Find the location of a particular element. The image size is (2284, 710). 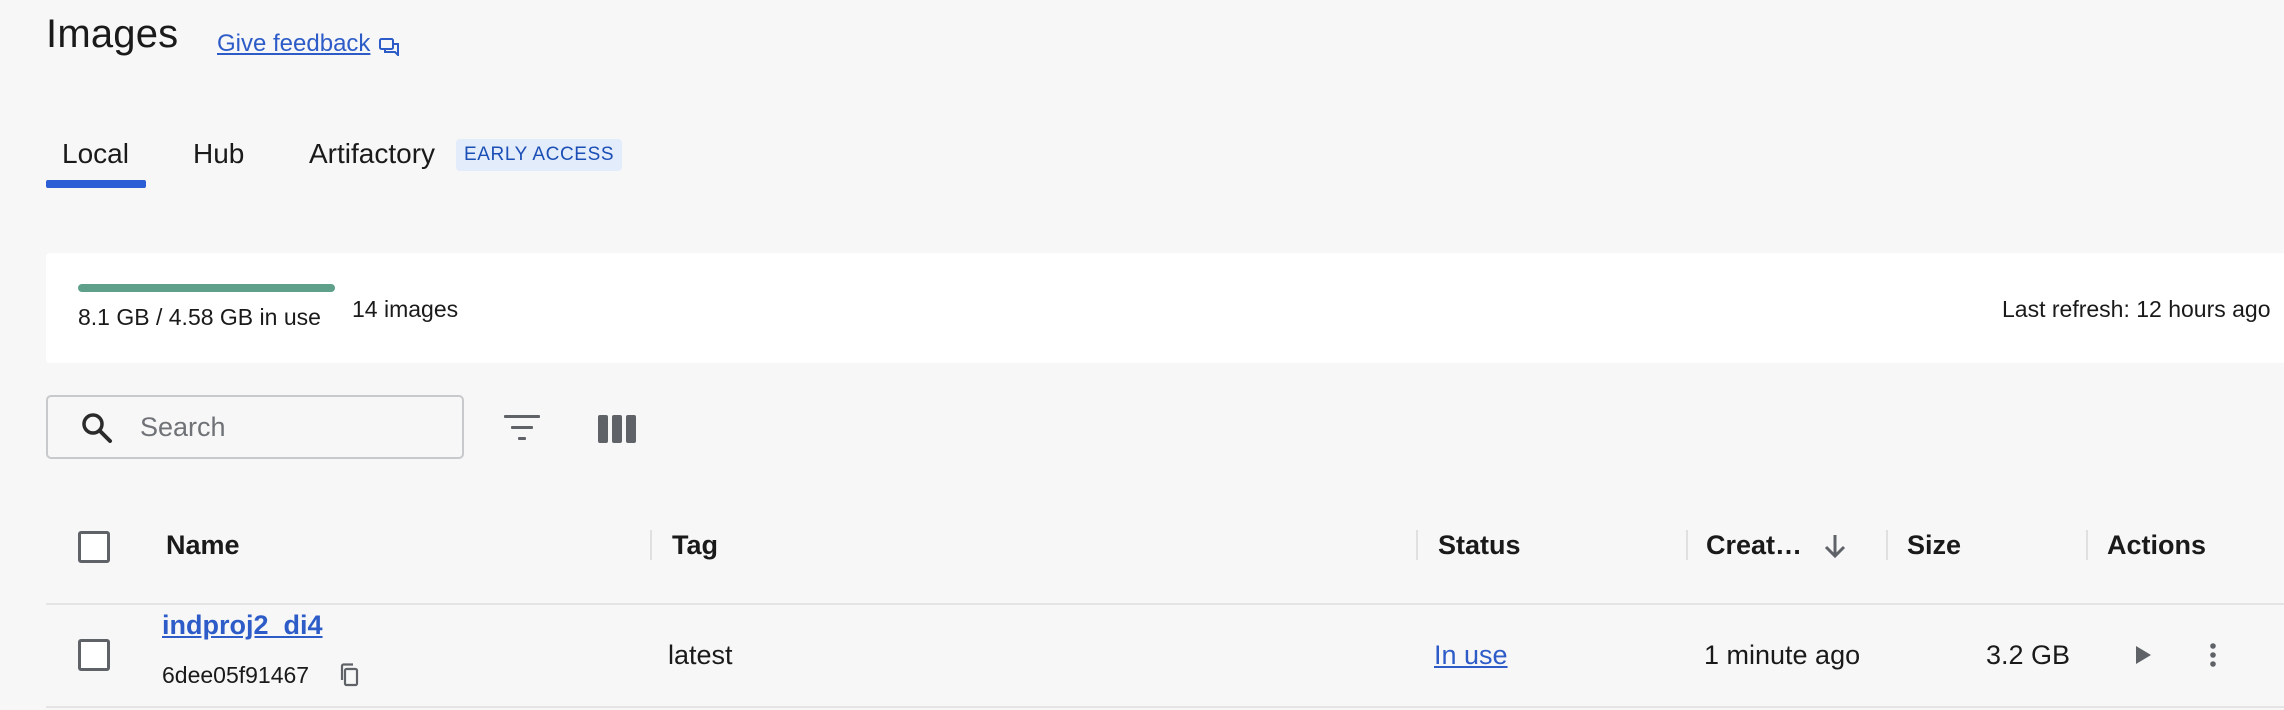

filter-icon is located at coordinates (522, 428).